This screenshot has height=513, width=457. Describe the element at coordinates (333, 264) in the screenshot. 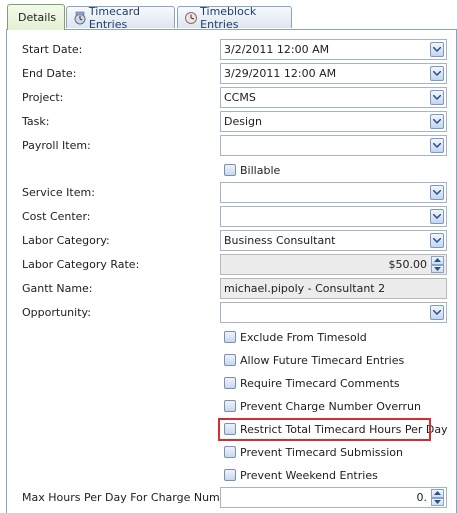

I see `labor-category-rate-field: $50.00` at that location.